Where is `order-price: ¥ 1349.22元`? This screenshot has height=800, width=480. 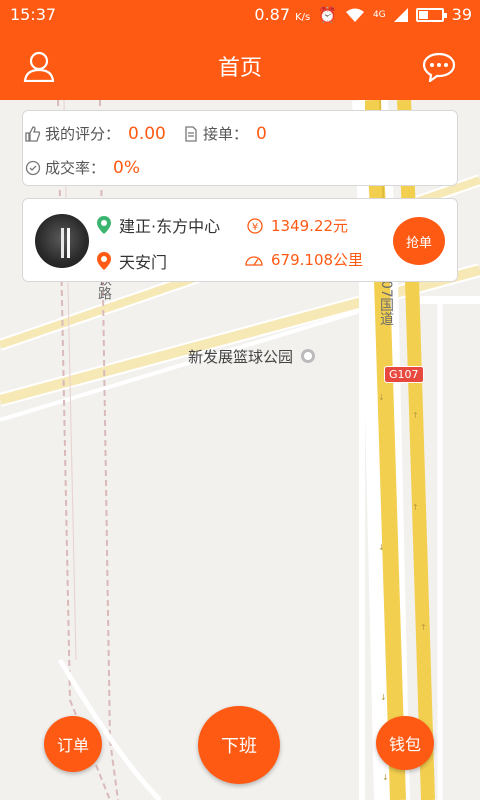 order-price: ¥ 1349.22元 is located at coordinates (297, 225).